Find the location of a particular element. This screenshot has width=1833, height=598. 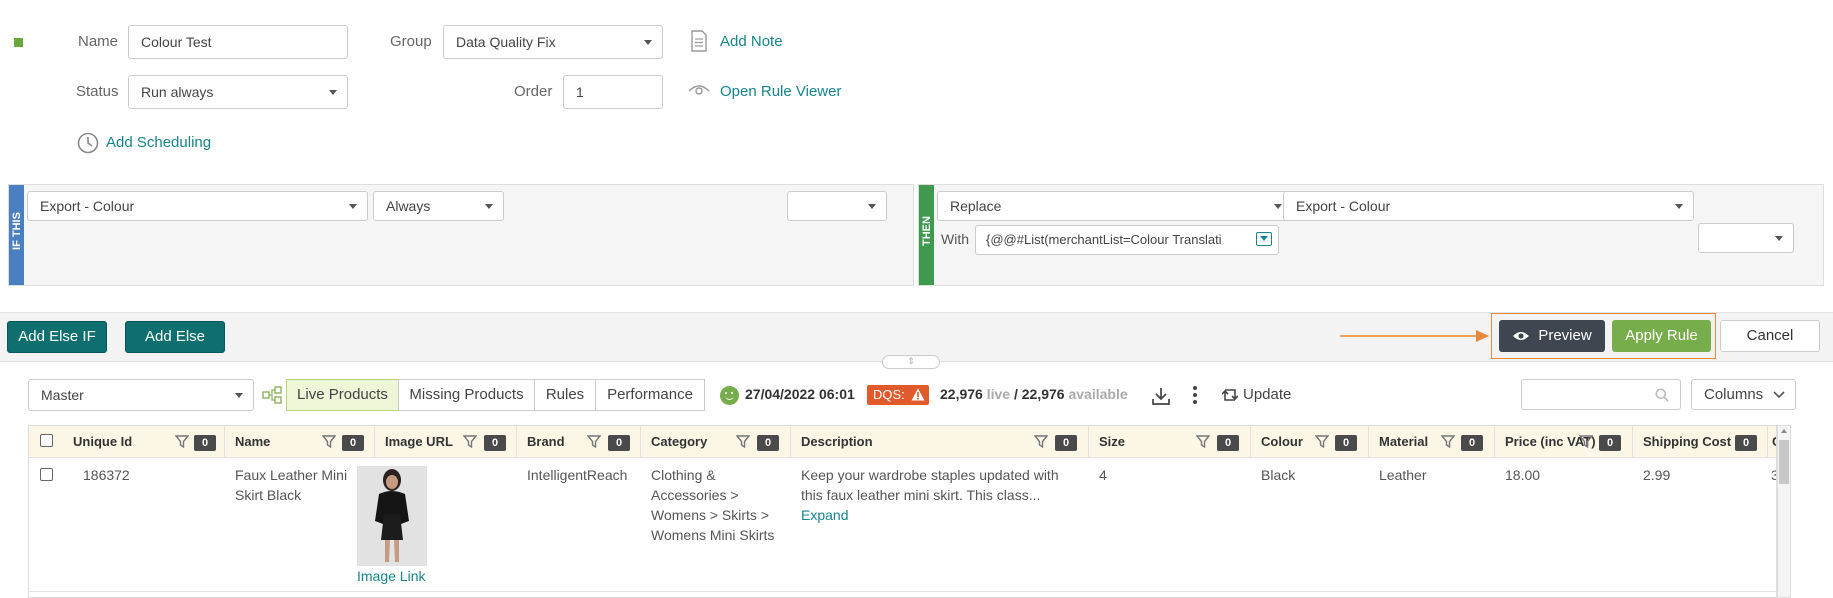

table-scrollbar is located at coordinates (1784, 511).